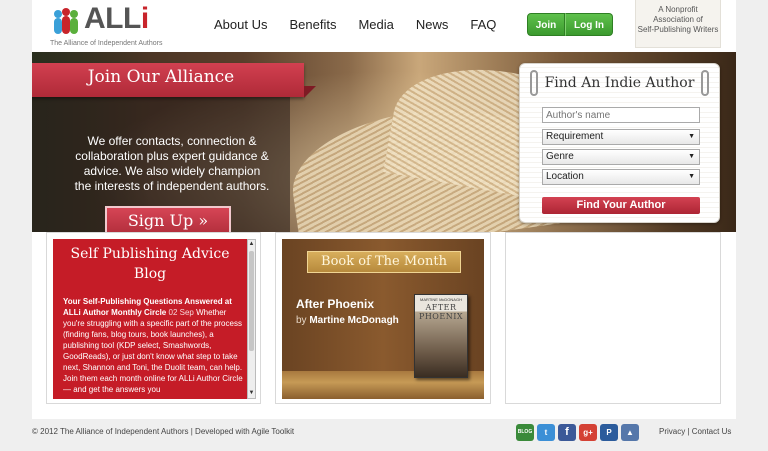 This screenshot has height=451, width=768. I want to click on finder-title: Find An Indie Author, so click(619, 83).